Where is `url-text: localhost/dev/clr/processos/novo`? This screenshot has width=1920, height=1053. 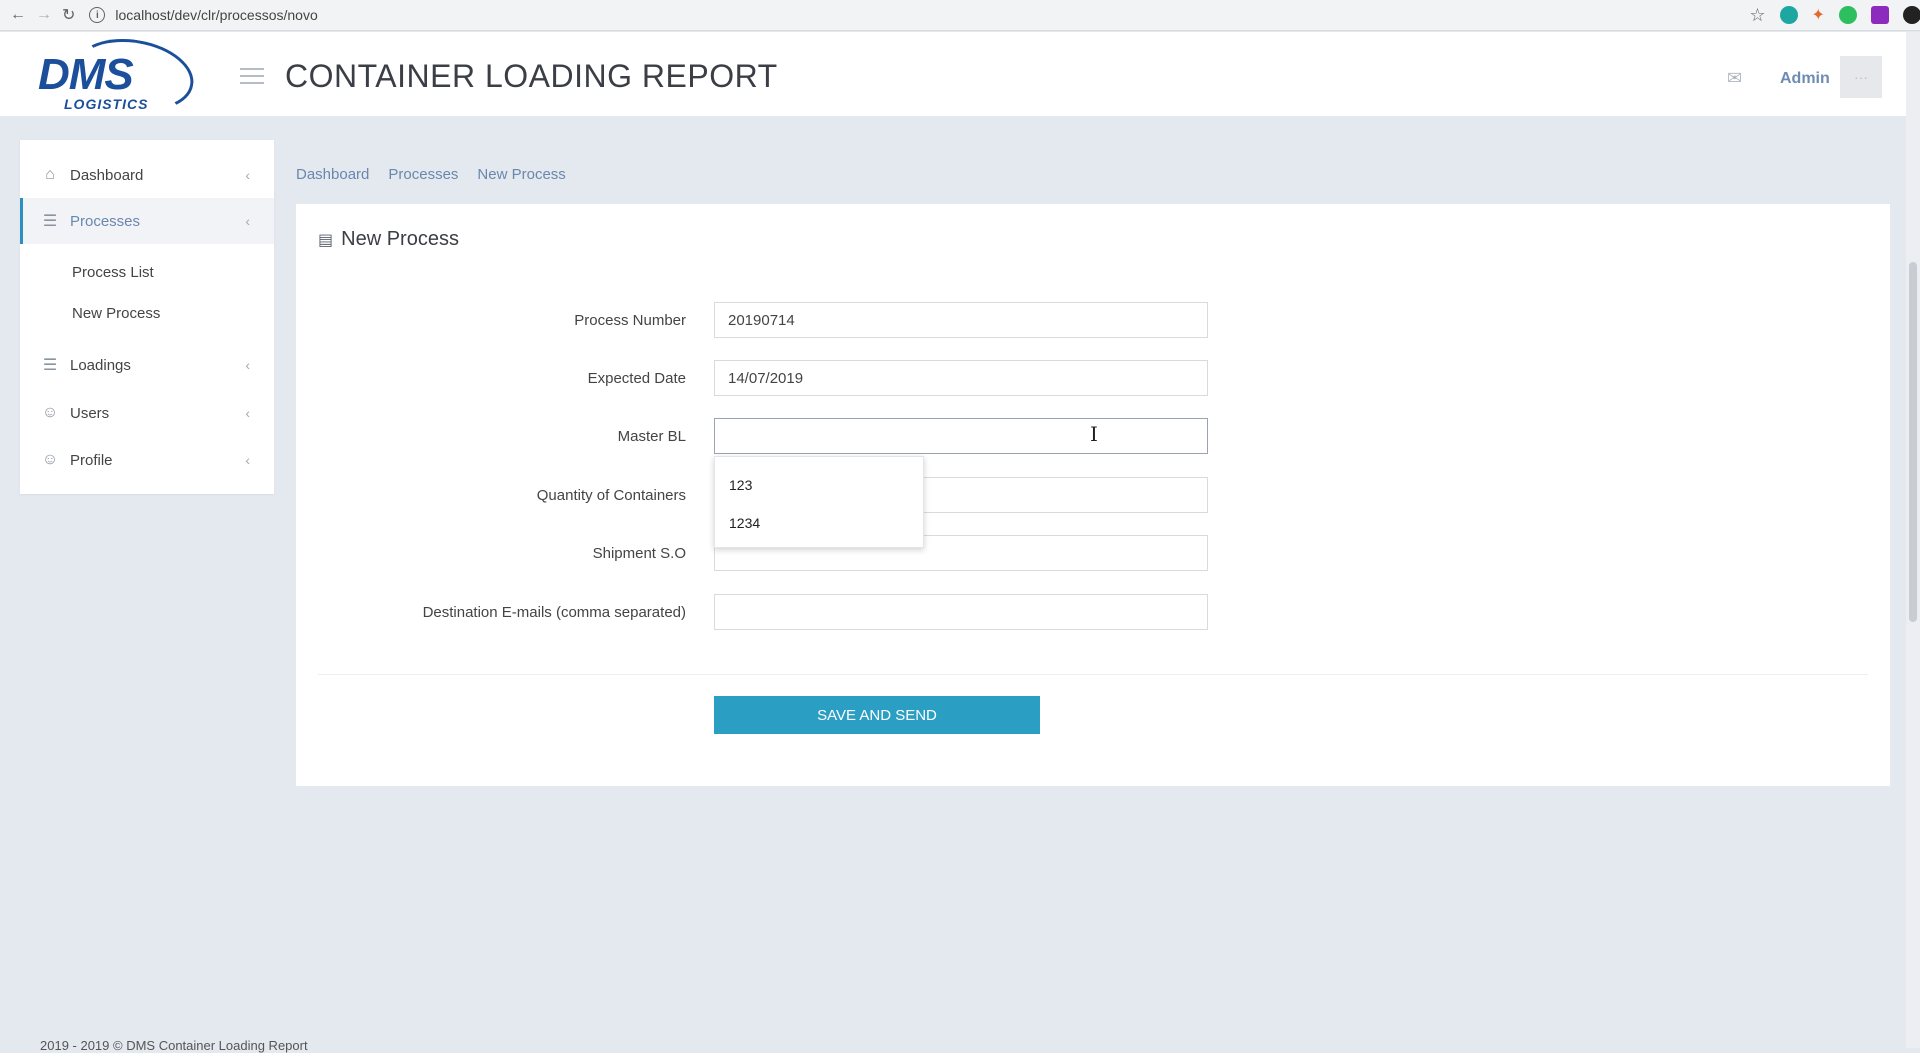
url-text: localhost/dev/clr/processos/novo is located at coordinates (216, 15).